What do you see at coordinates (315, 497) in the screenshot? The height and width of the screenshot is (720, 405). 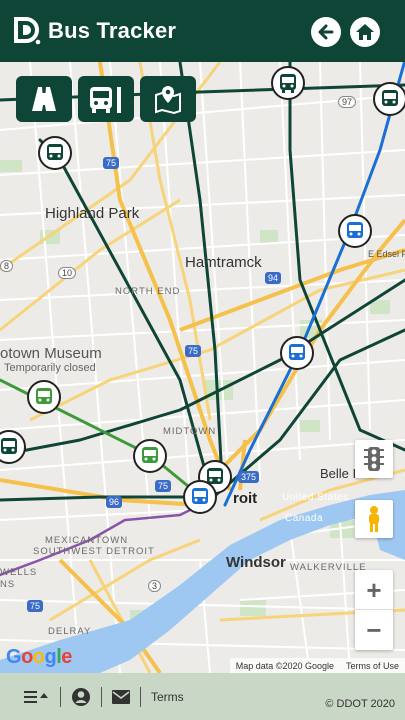 I see `label-united-states: United States` at bounding box center [315, 497].